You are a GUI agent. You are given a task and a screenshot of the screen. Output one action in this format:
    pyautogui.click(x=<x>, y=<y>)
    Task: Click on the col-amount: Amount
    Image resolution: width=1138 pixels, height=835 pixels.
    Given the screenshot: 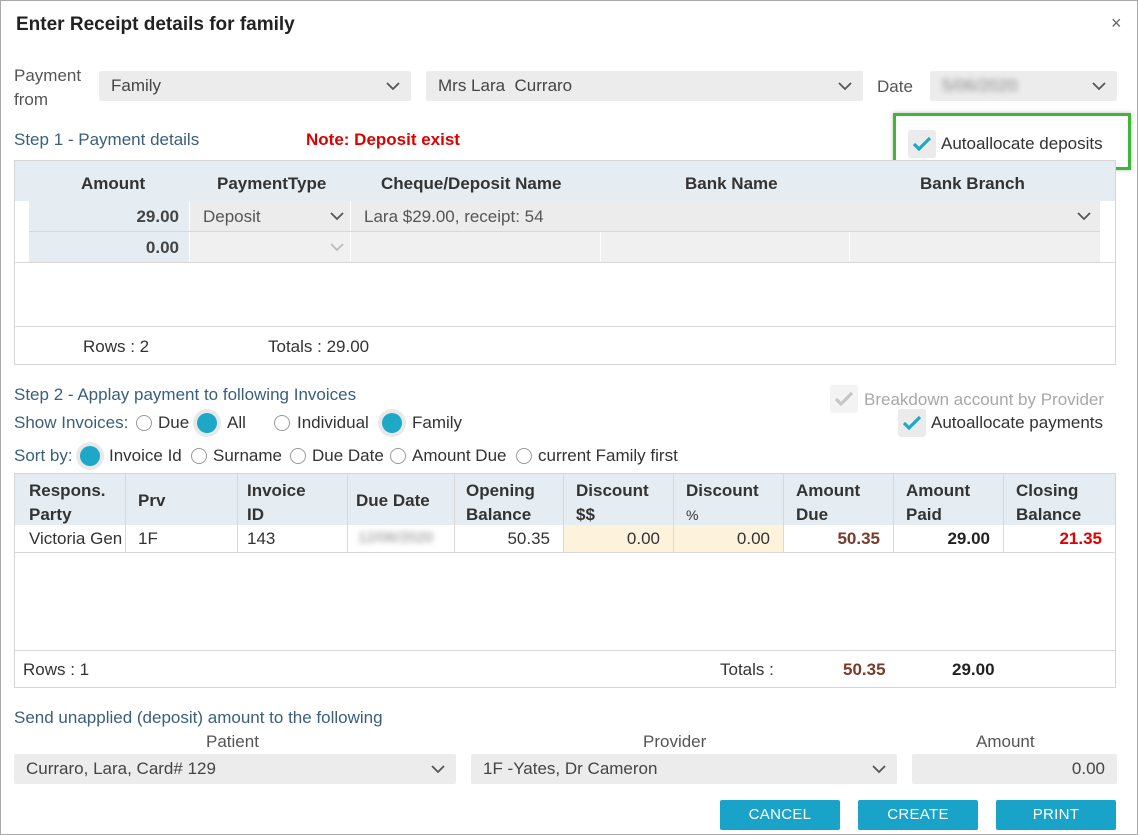 What is the action you would take?
    pyautogui.click(x=113, y=183)
    